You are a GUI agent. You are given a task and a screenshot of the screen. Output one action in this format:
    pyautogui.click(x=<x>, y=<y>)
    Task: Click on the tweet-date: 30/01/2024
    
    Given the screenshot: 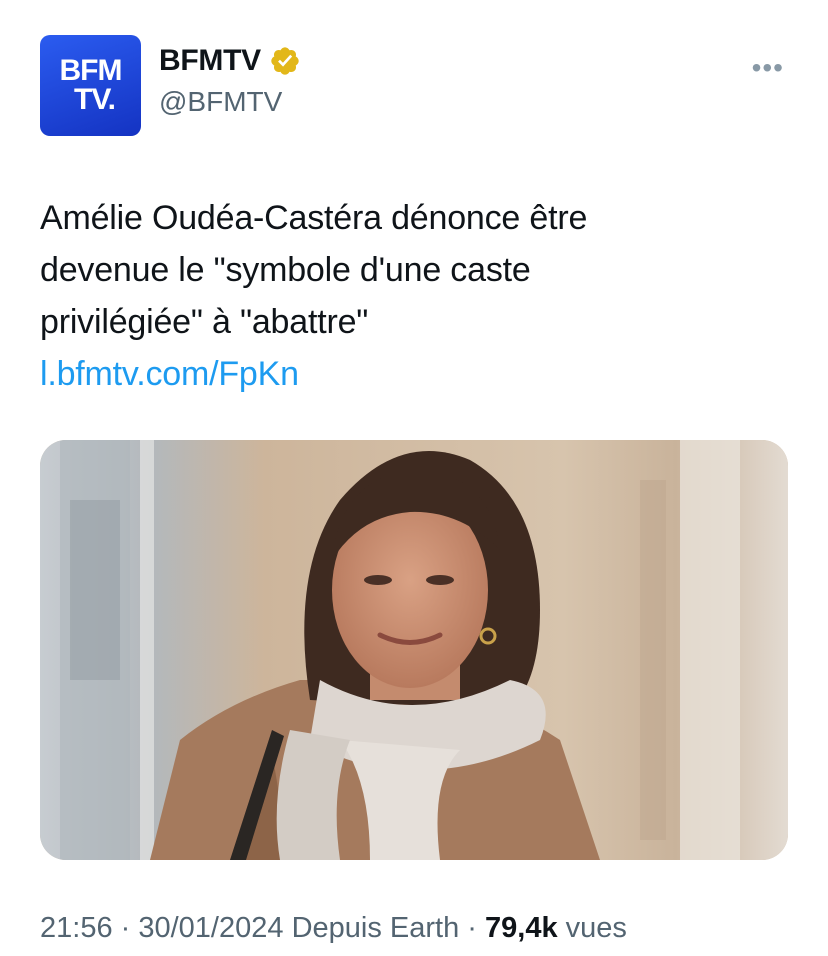 What is the action you would take?
    pyautogui.click(x=210, y=928)
    